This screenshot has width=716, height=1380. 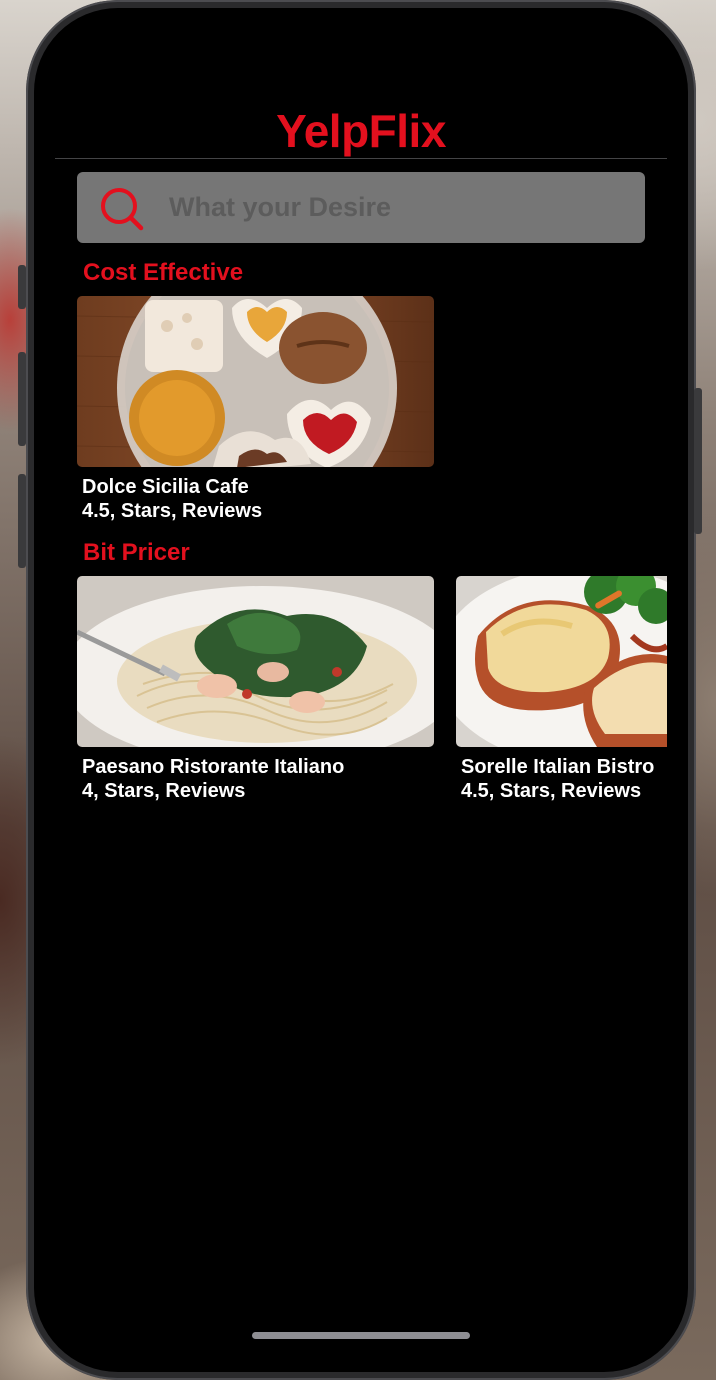 What do you see at coordinates (561, 661) in the screenshot?
I see `restaurant-photo-parmigiana` at bounding box center [561, 661].